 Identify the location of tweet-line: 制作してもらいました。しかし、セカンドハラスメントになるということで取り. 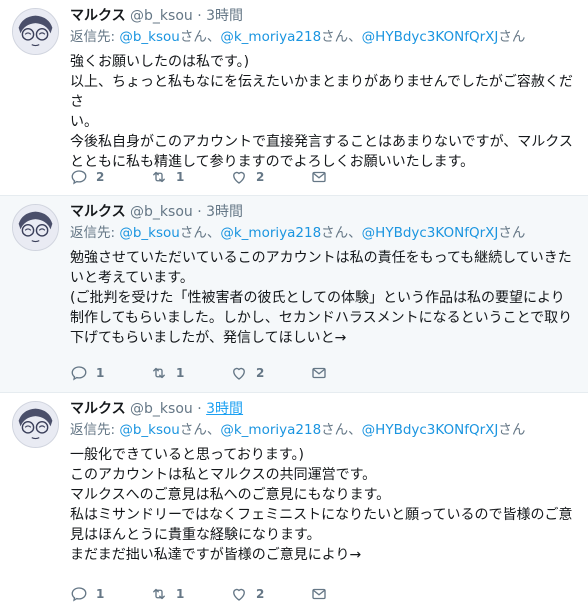
(321, 318).